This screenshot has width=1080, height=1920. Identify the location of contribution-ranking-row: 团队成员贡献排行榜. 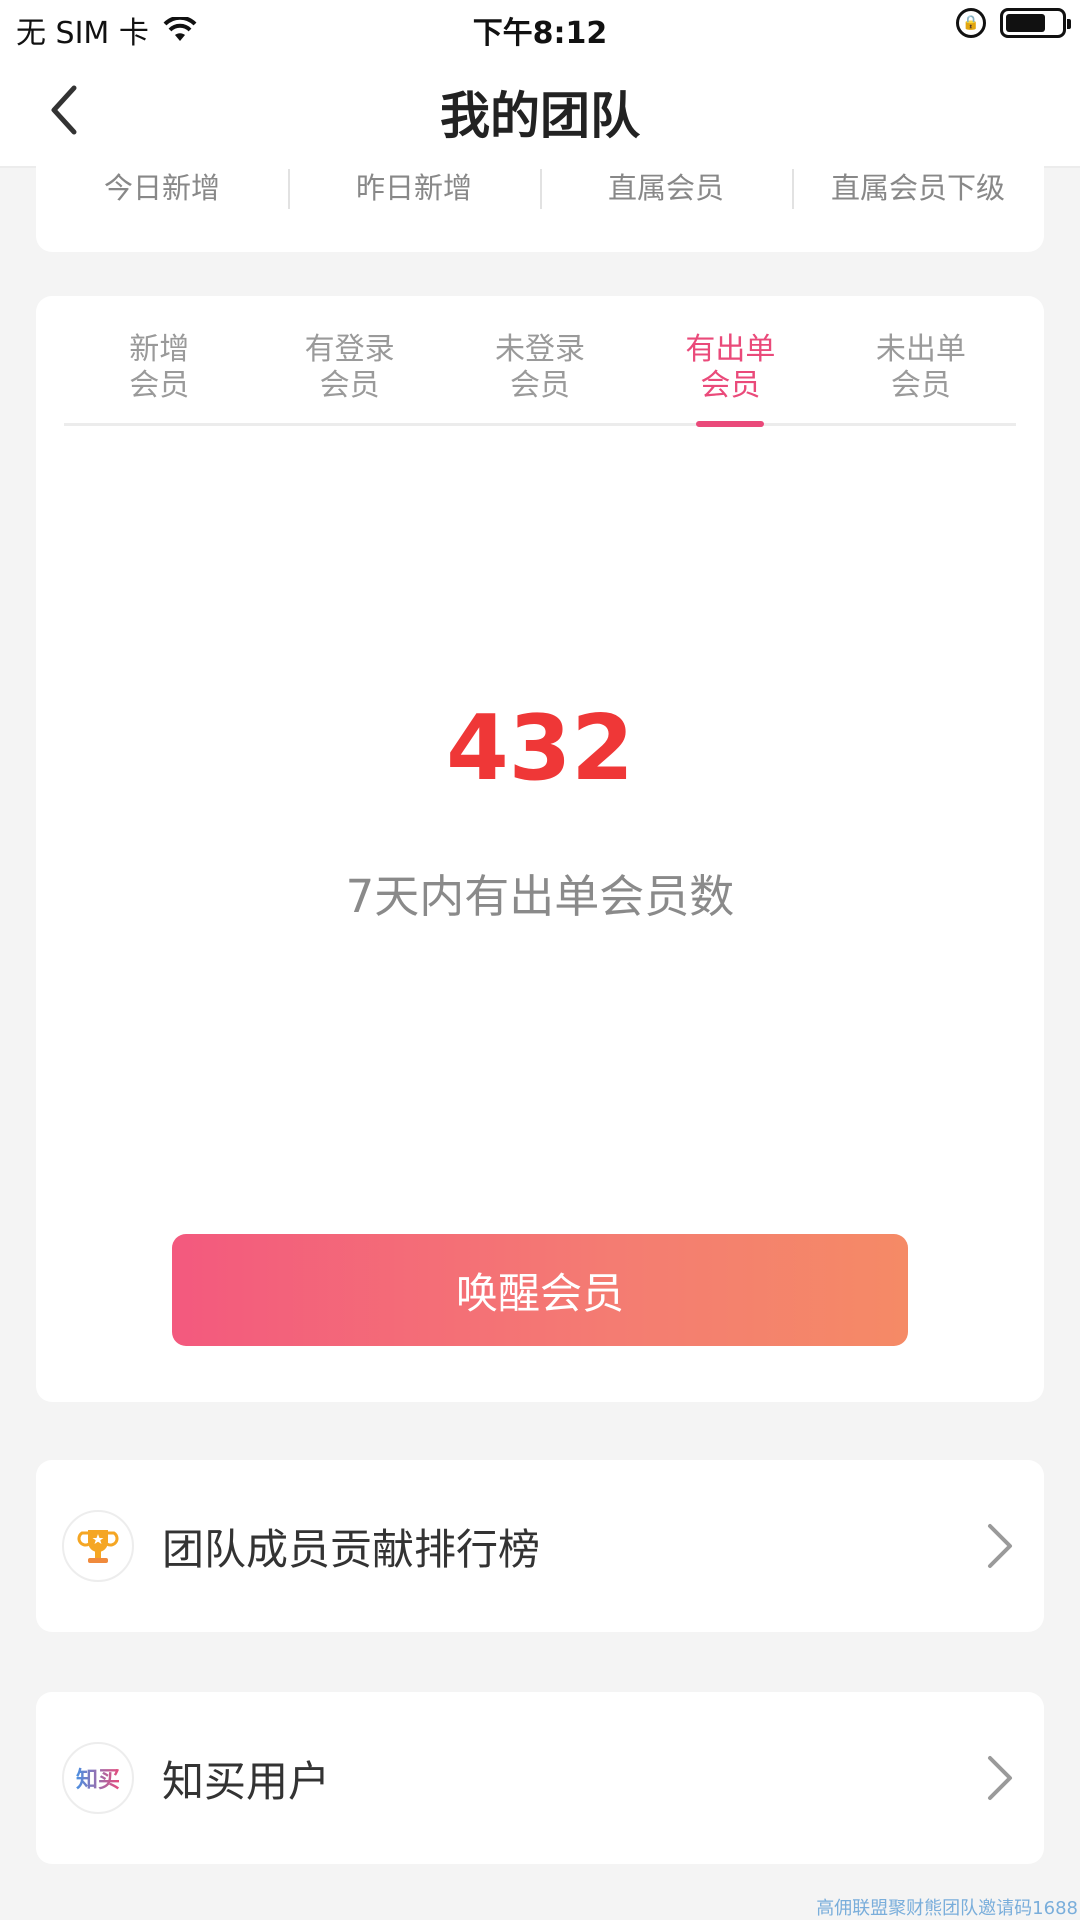
(540, 1546).